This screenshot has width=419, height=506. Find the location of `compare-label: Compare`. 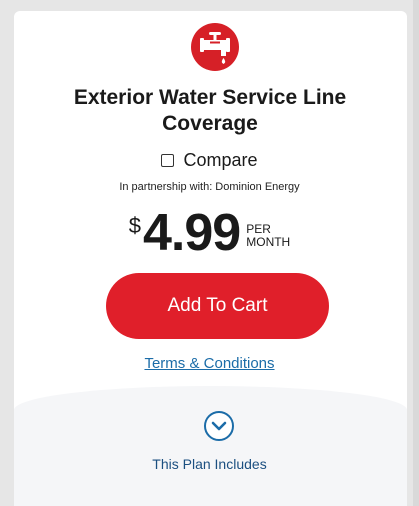

compare-label: Compare is located at coordinates (220, 160).